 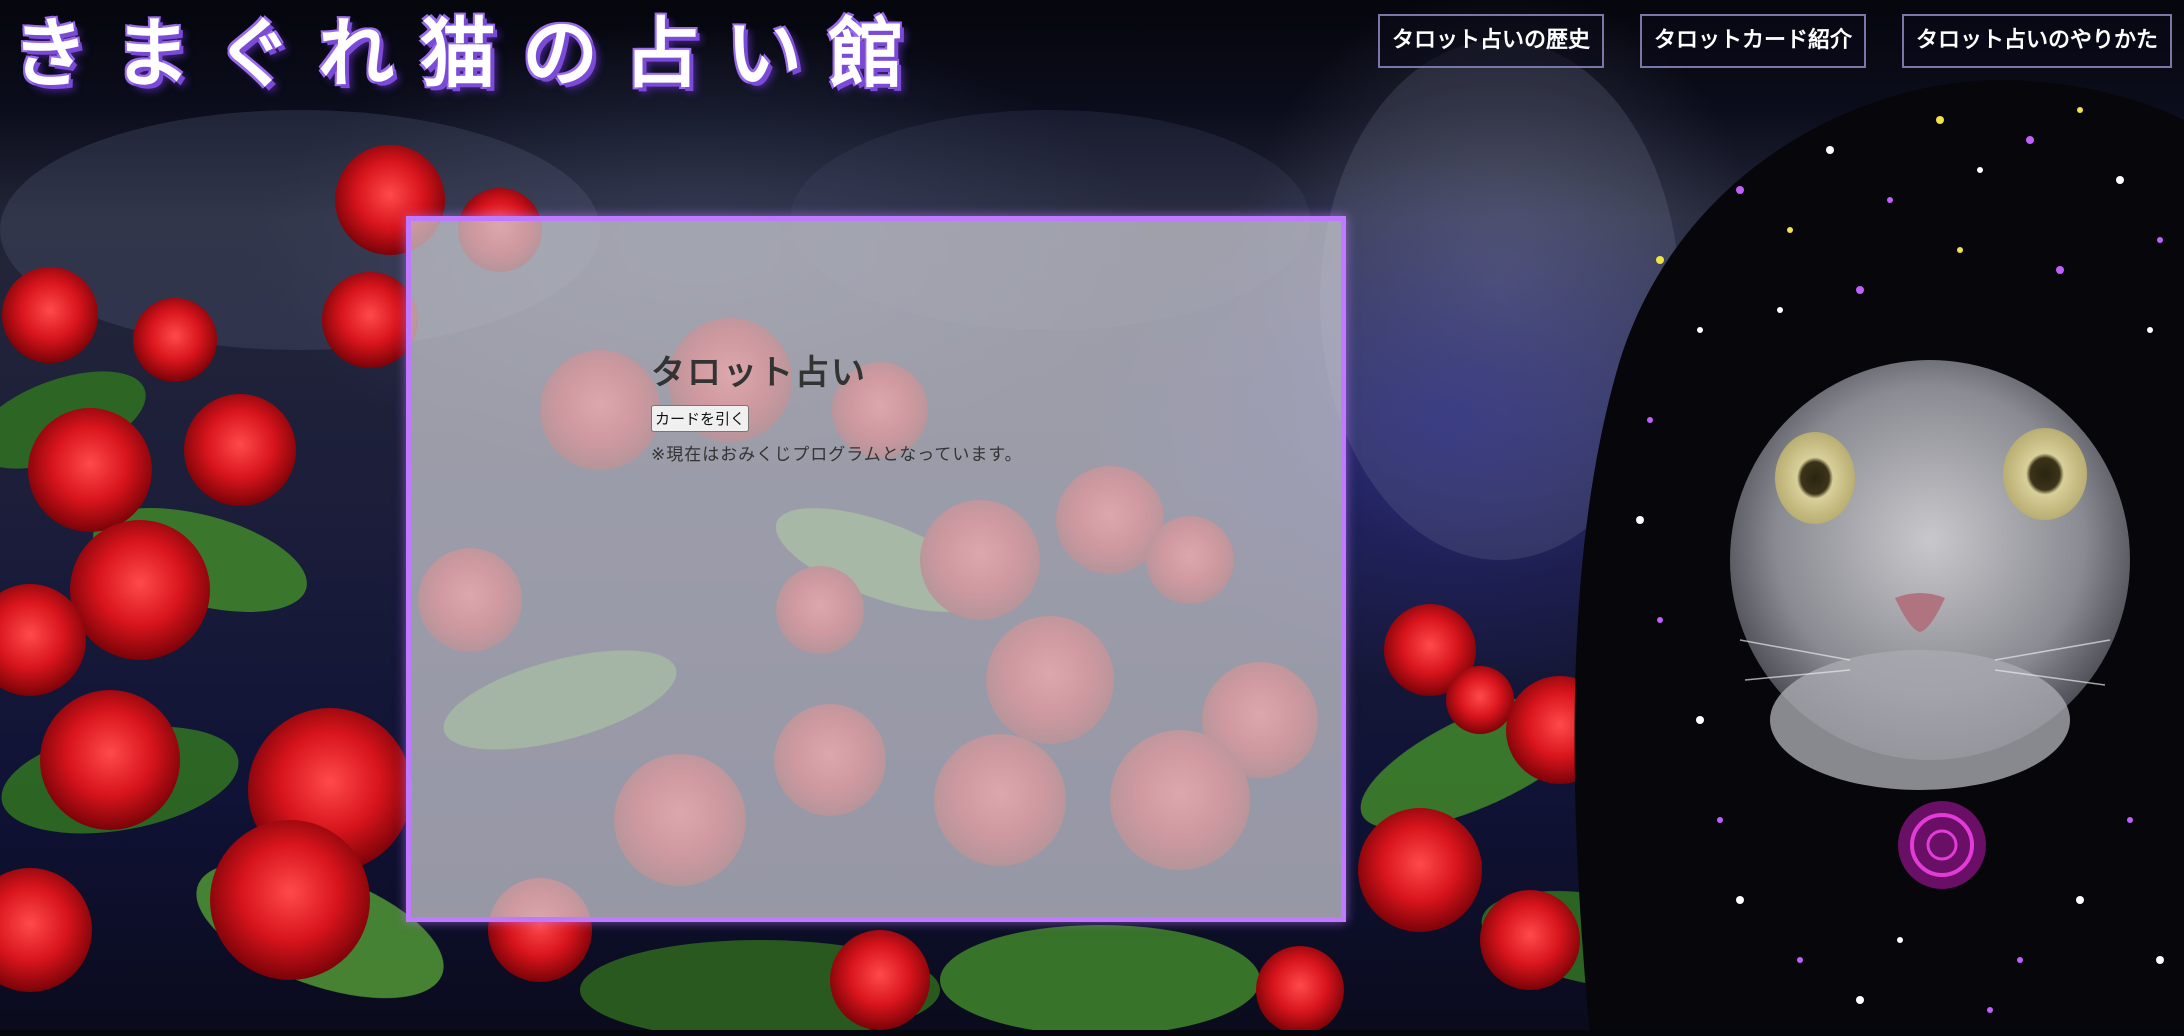 What do you see at coordinates (837, 455) in the screenshot?
I see `omikuji-note: ※現在はおみくじプログラムとなっています。` at bounding box center [837, 455].